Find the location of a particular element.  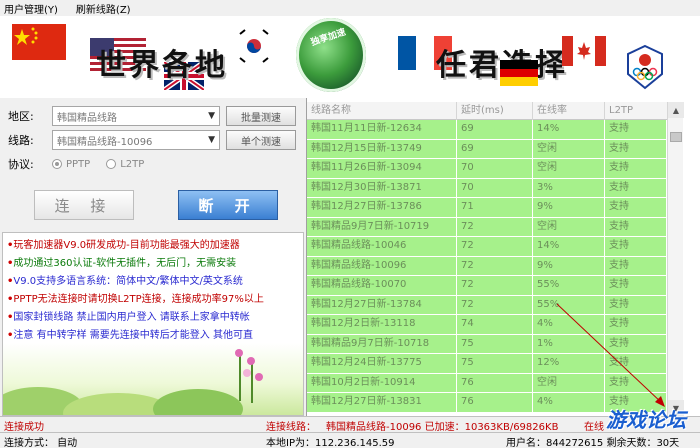

disconnect-button: 断 开 is located at coordinates (228, 205).